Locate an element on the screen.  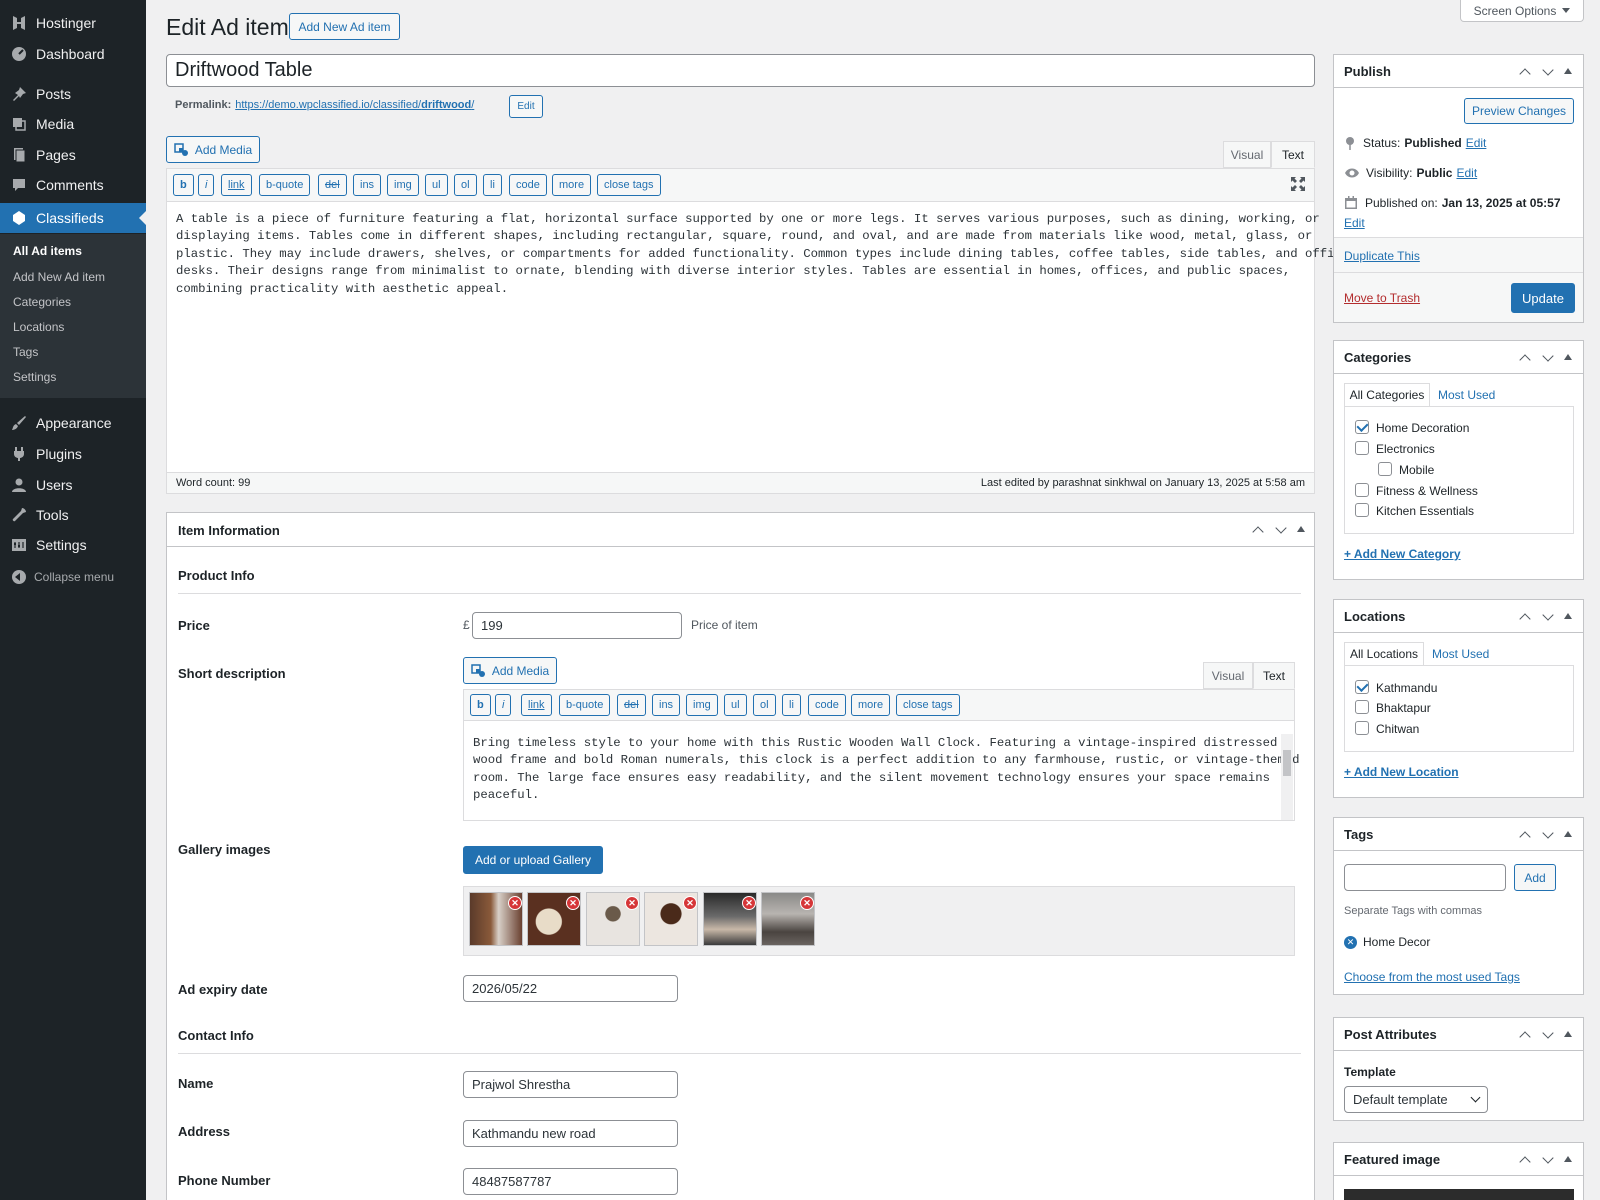
published-on-edit-link: Edit is located at coordinates (1354, 223).